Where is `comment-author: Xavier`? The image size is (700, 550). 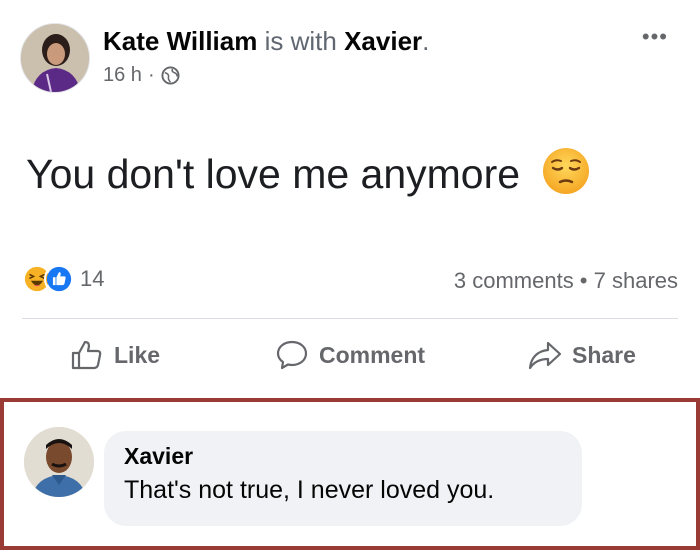
comment-author: Xavier is located at coordinates (343, 456).